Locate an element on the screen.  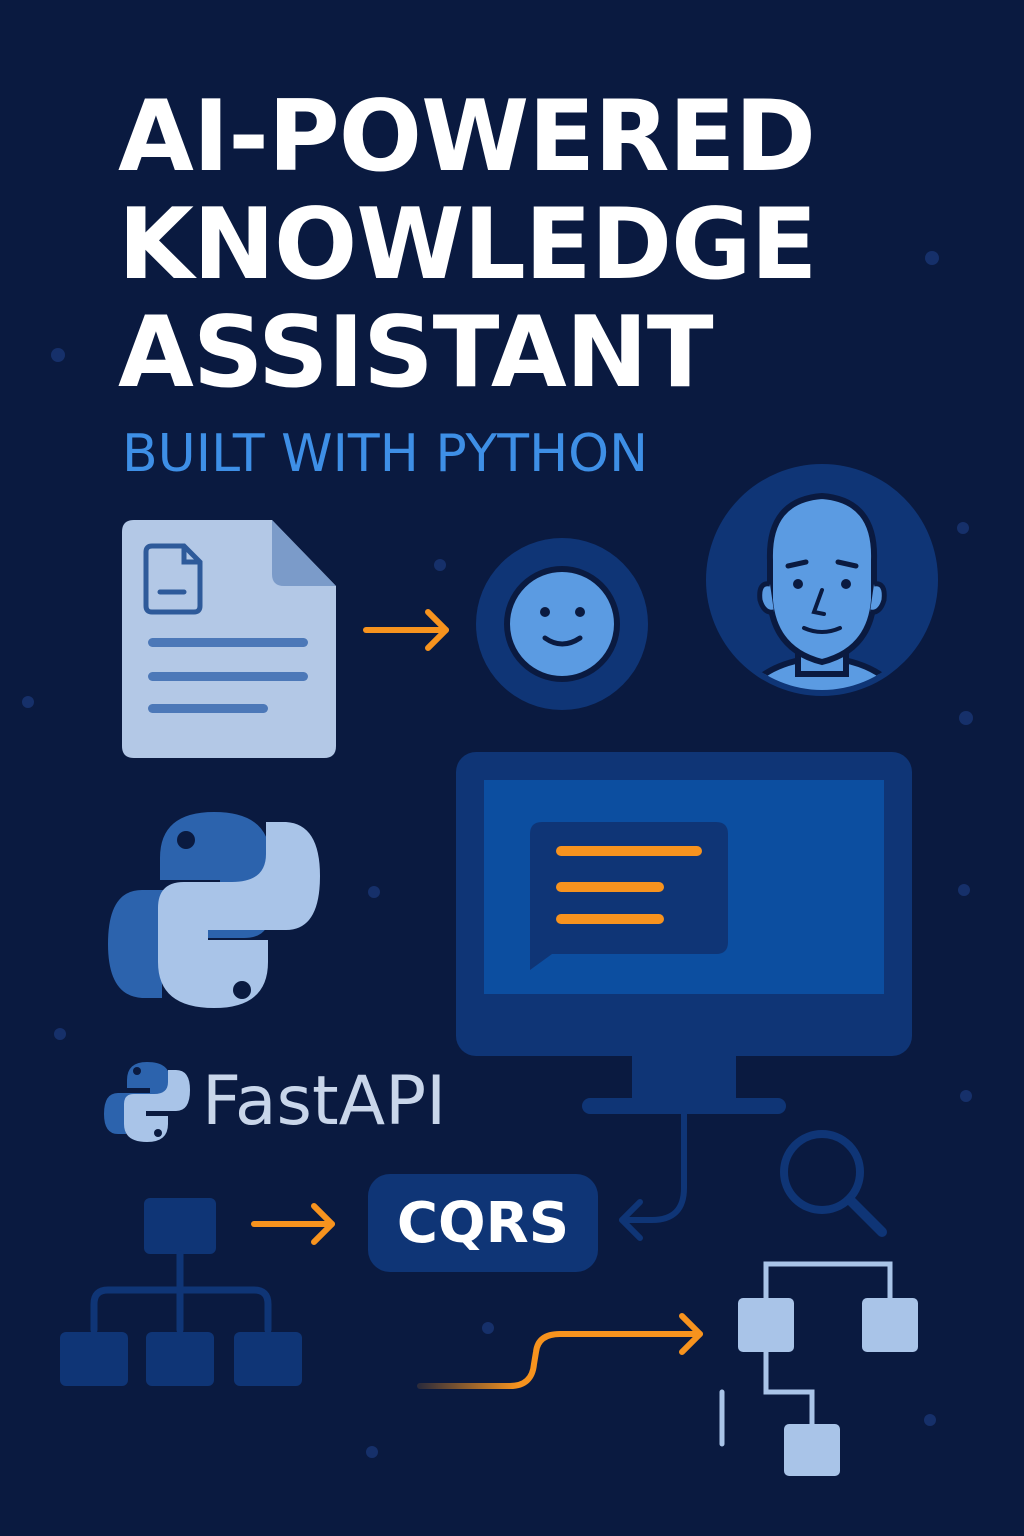
cqrs-badge: CQRS is located at coordinates (483, 1223).